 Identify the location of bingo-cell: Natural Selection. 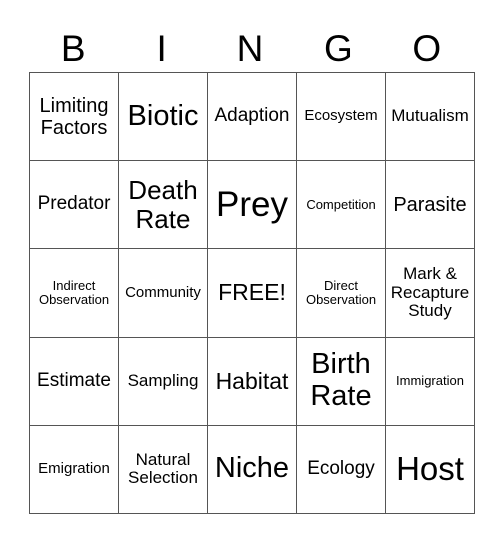
(163, 469).